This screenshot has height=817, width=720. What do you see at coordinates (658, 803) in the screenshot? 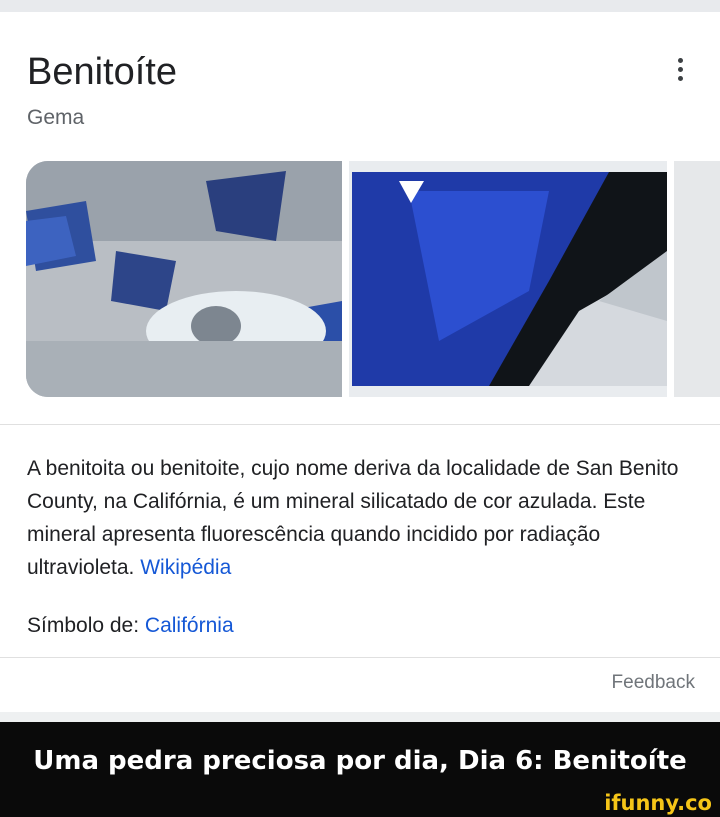
I see `ifunny-watermark: ifunny.co` at bounding box center [658, 803].